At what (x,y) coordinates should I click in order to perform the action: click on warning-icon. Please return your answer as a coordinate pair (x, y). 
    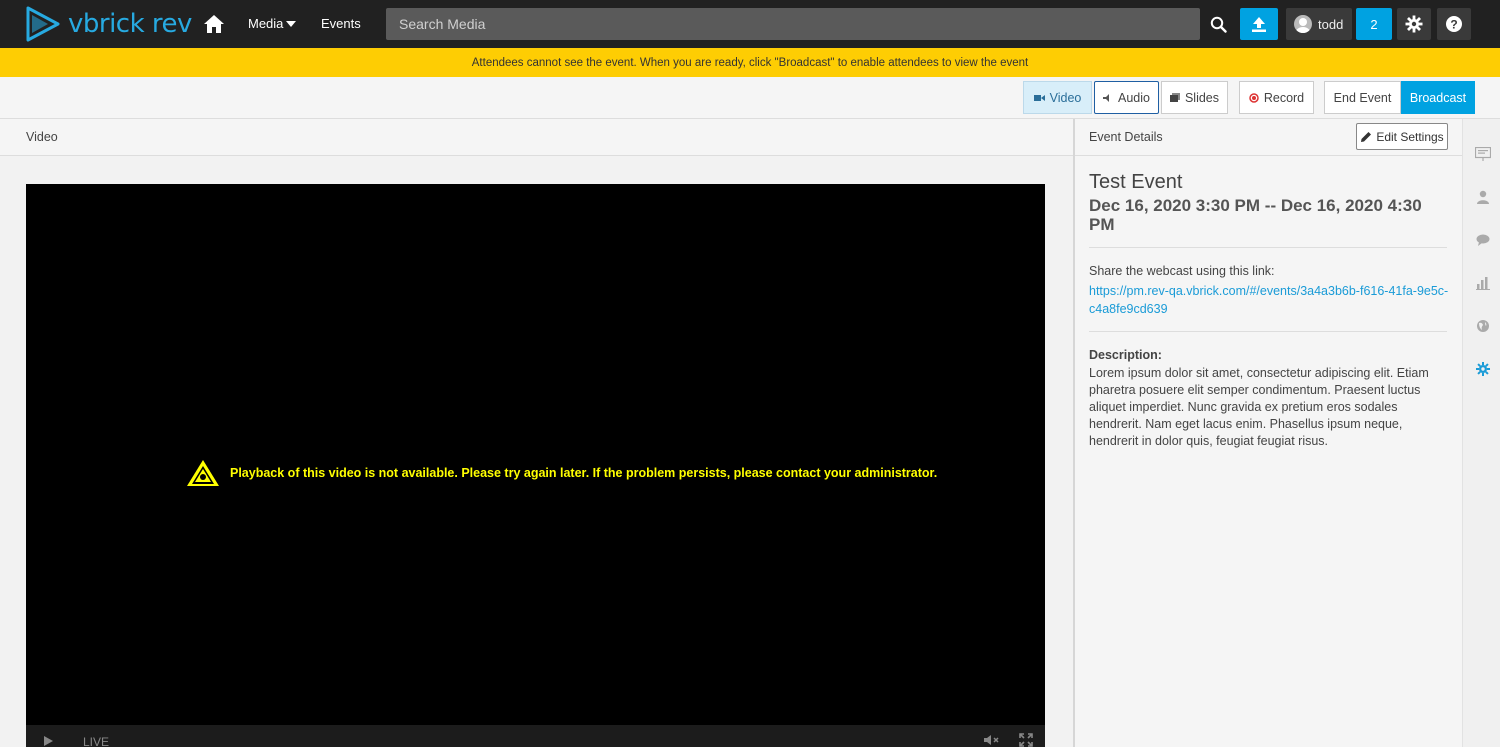
    Looking at the image, I should click on (203, 473).